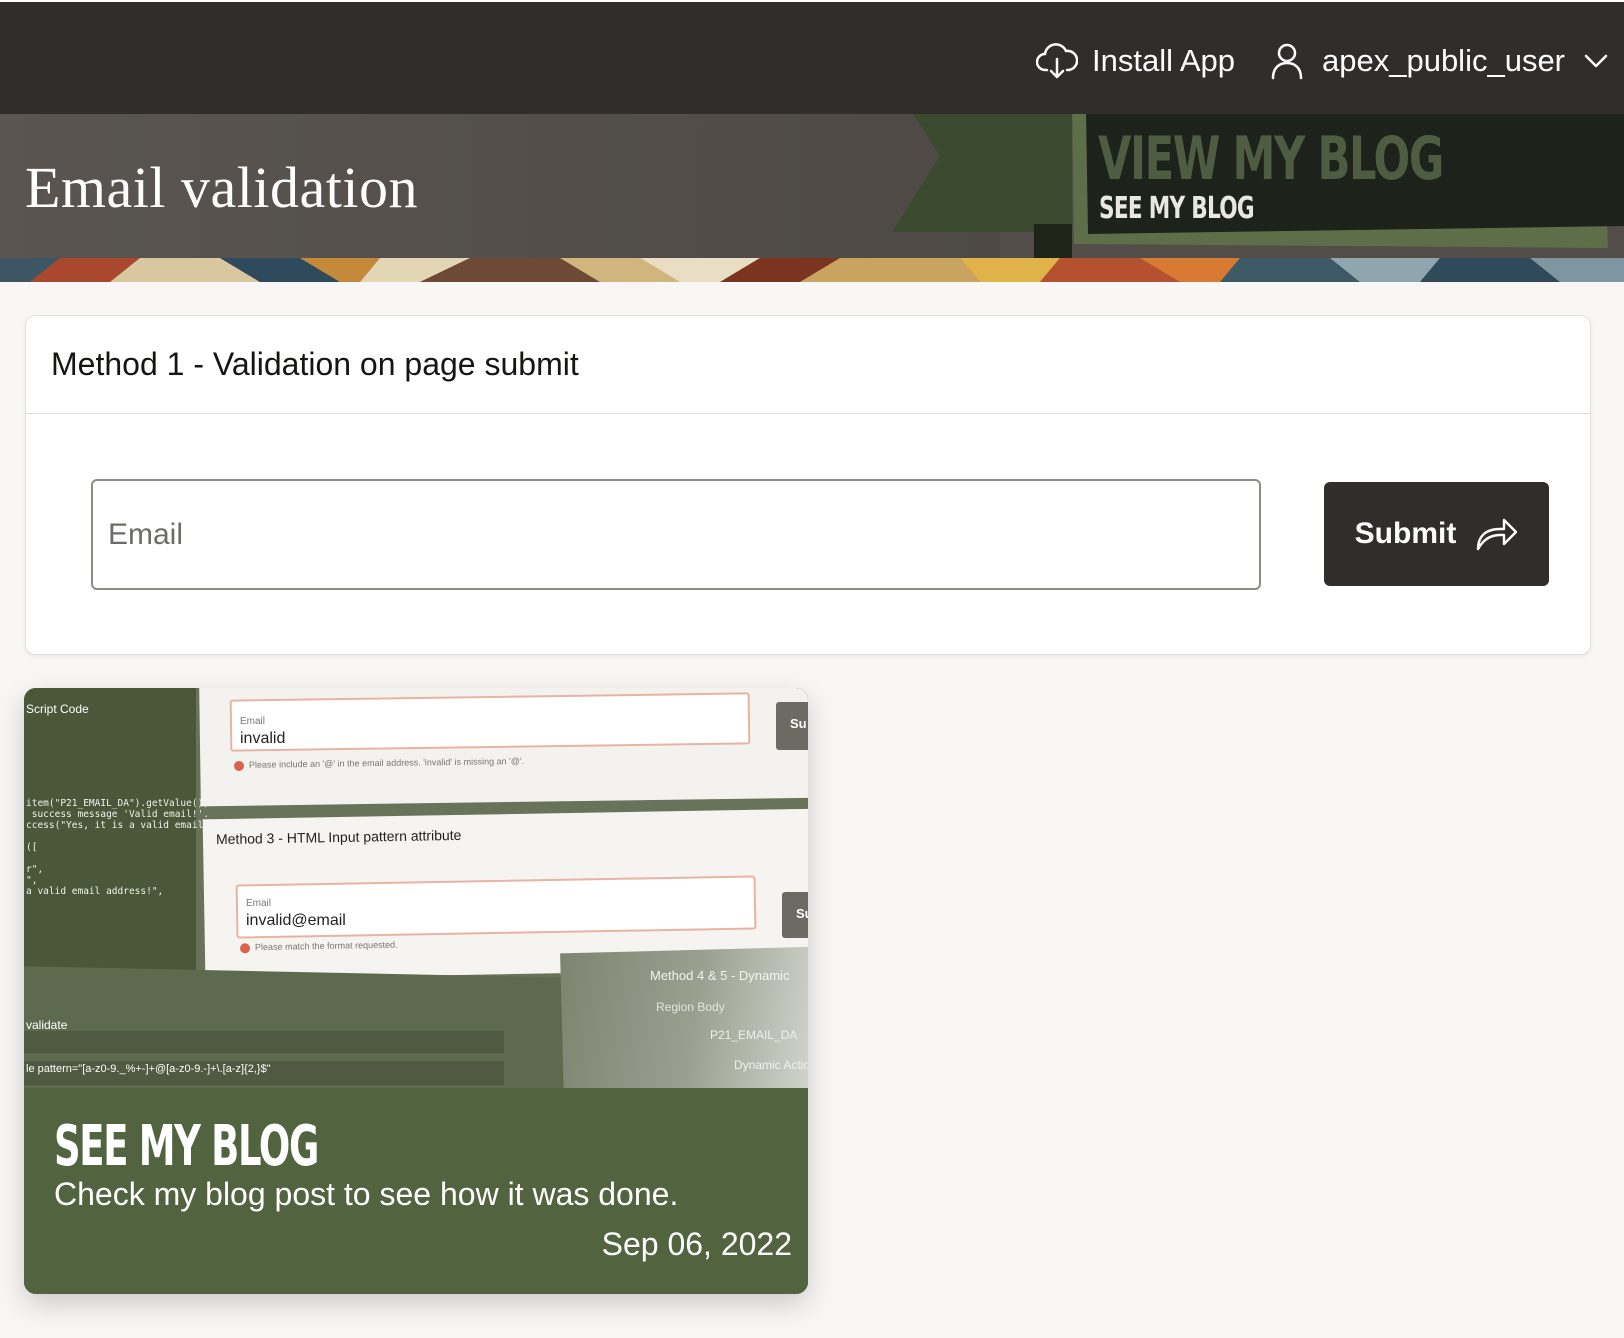 This screenshot has height=1338, width=1624. I want to click on page-title: Email validation, so click(221, 187).